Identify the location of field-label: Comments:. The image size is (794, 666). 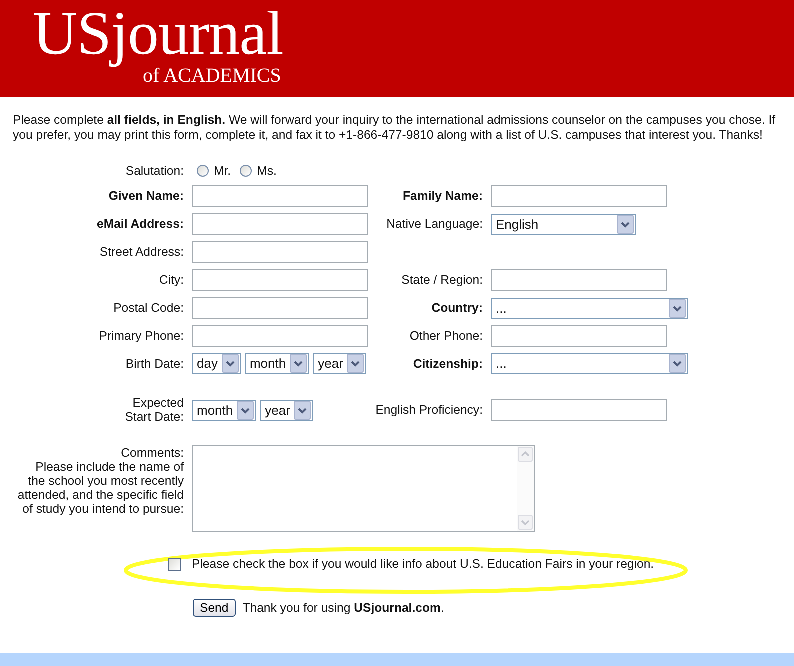
(152, 453).